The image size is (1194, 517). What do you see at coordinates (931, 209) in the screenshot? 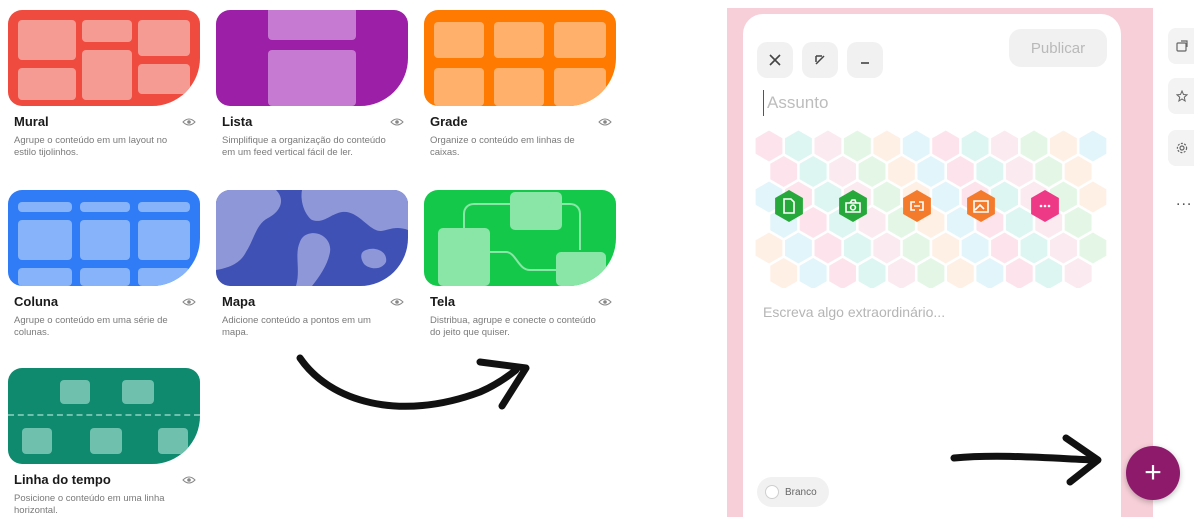
I see `attachment-hex-grid` at bounding box center [931, 209].